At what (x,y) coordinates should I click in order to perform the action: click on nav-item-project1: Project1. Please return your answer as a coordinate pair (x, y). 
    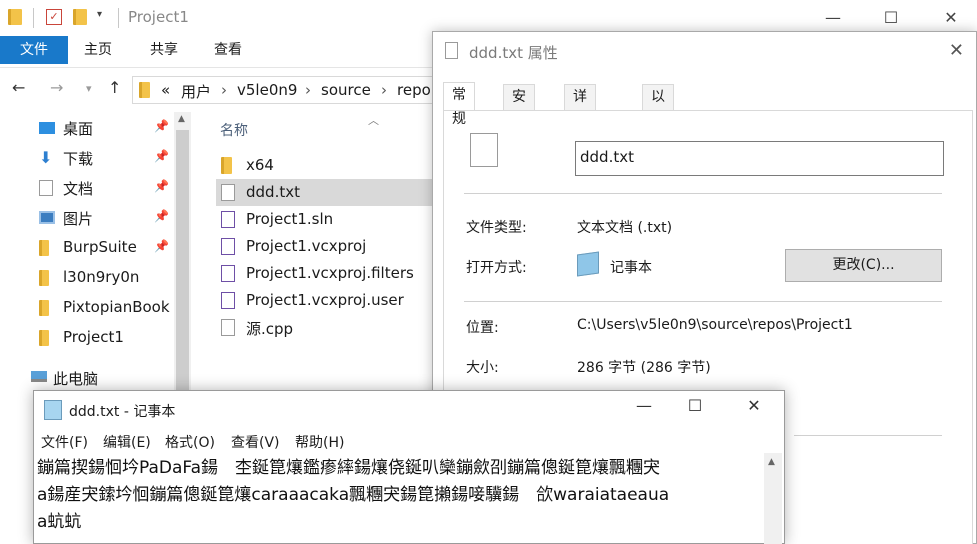
    Looking at the image, I should click on (87, 338).